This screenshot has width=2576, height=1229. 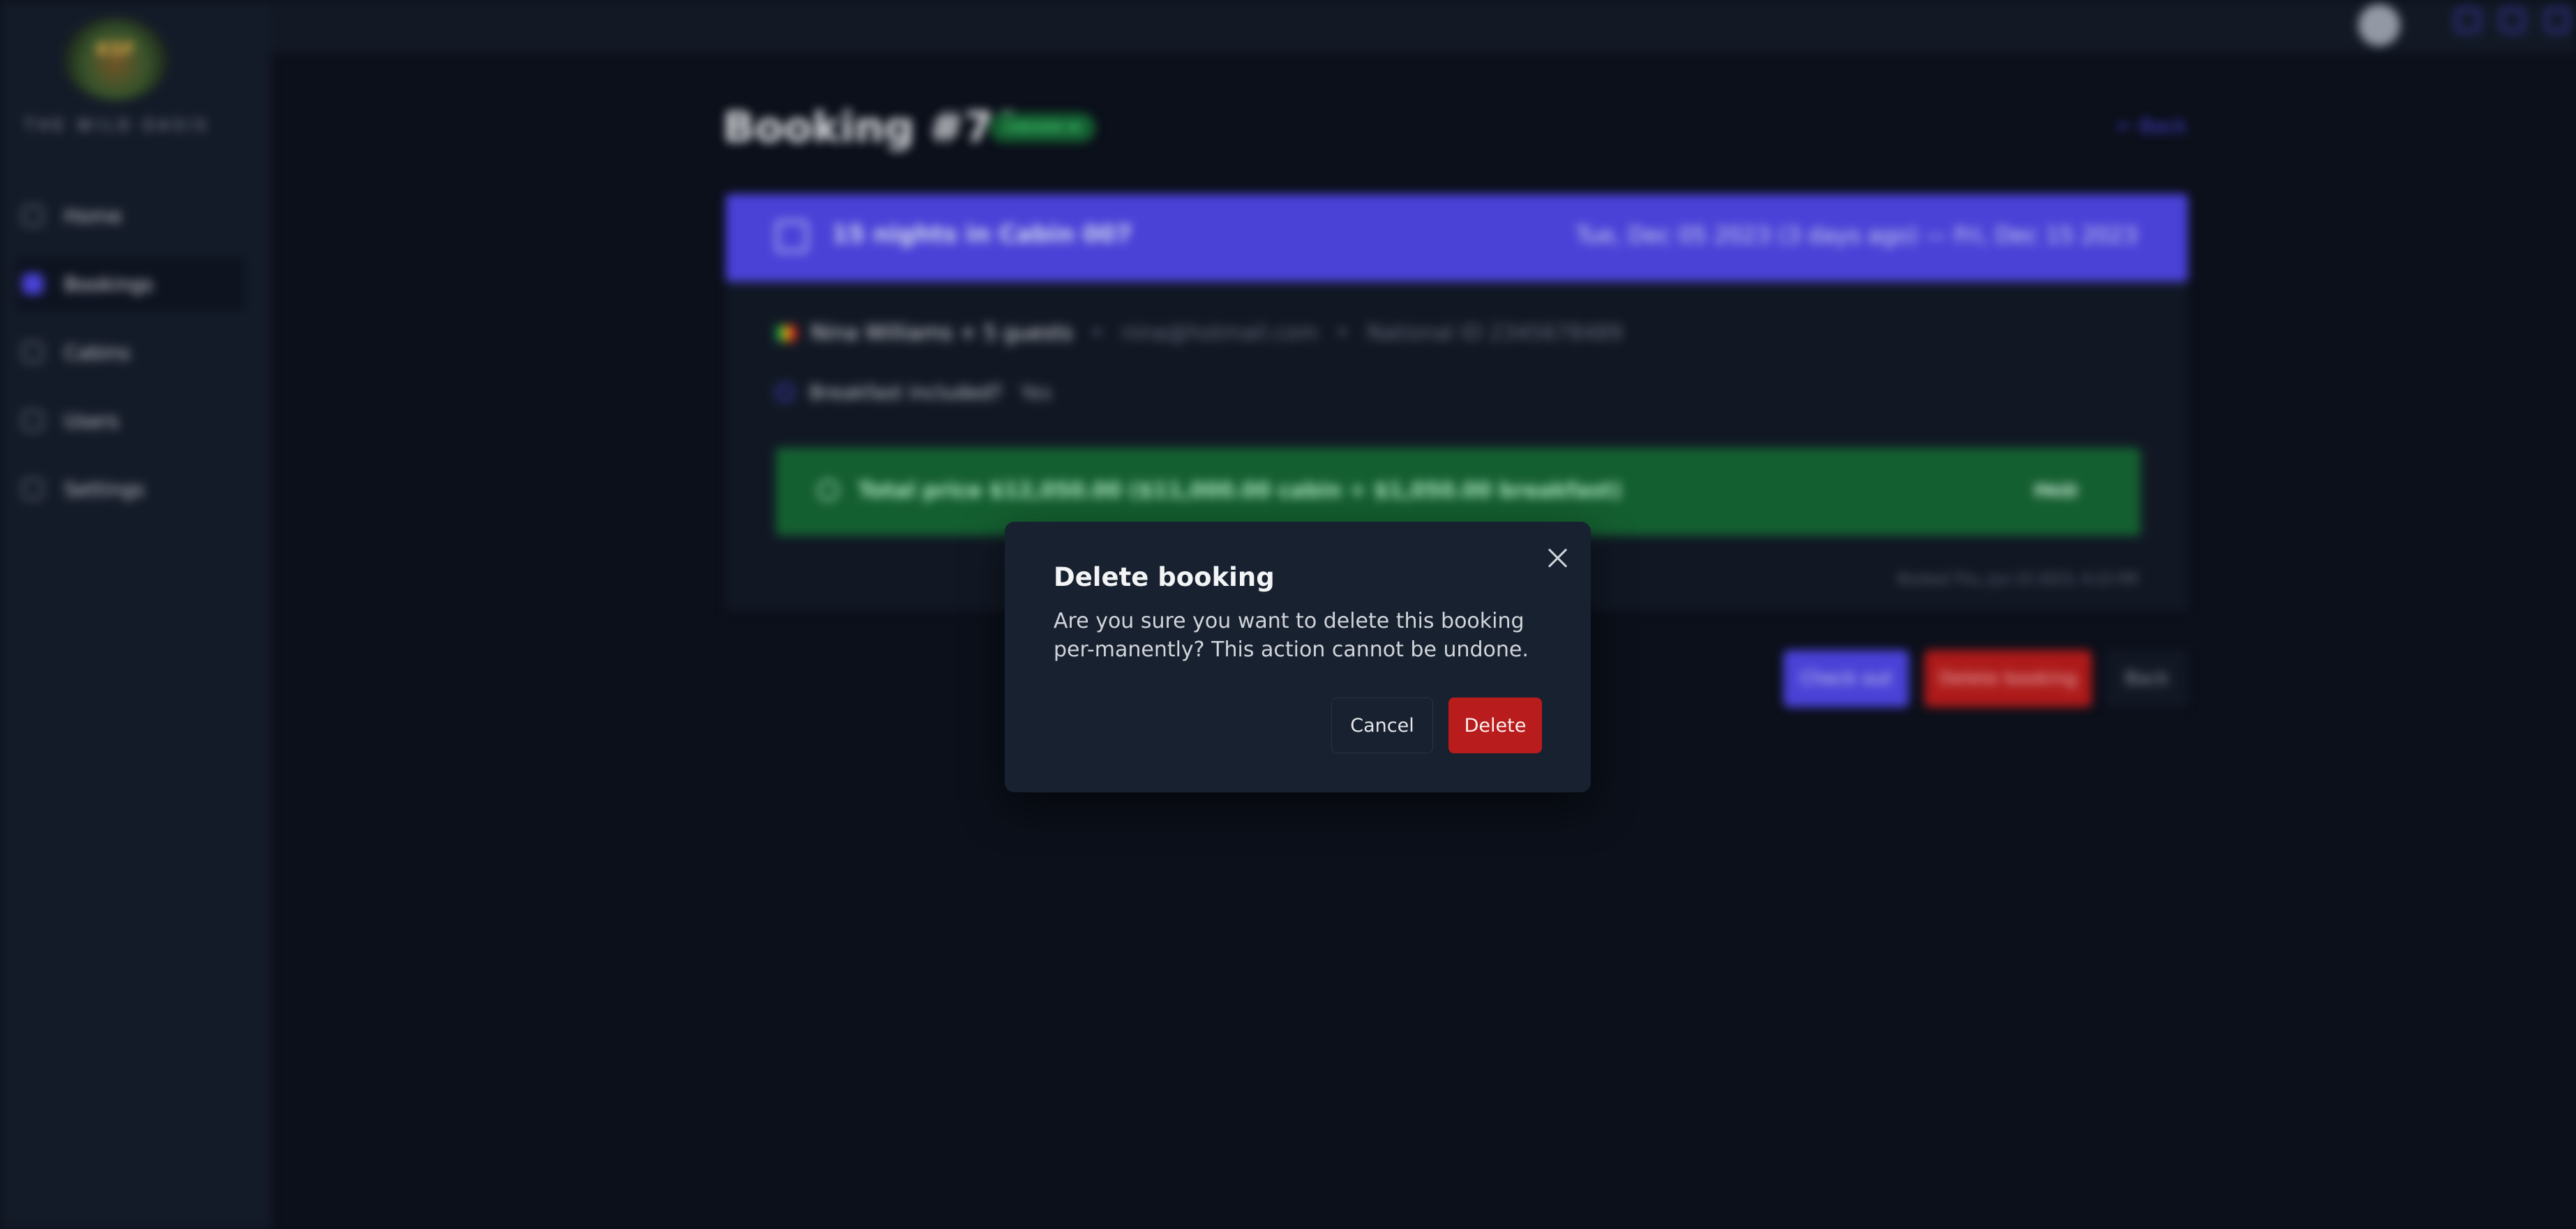 I want to click on close-icon, so click(x=1557, y=558).